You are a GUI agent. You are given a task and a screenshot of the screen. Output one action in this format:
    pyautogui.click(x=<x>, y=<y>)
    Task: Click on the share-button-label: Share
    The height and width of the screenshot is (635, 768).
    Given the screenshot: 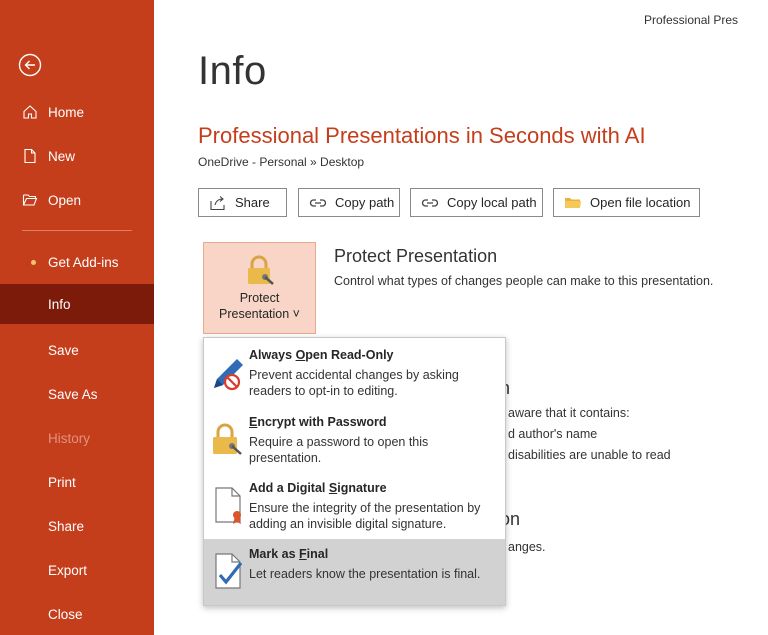 What is the action you would take?
    pyautogui.click(x=252, y=202)
    